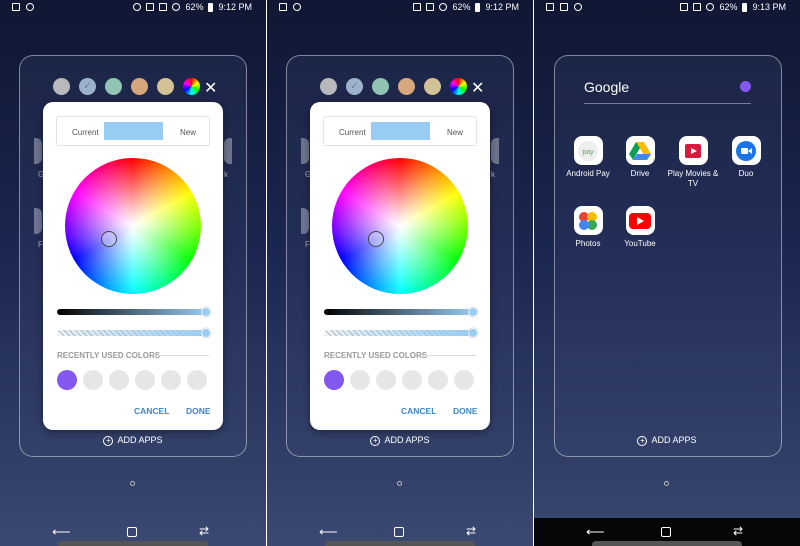 Image resolution: width=800 pixels, height=546 pixels. Describe the element at coordinates (588, 152) in the screenshot. I see `svg-text: pay` at that location.